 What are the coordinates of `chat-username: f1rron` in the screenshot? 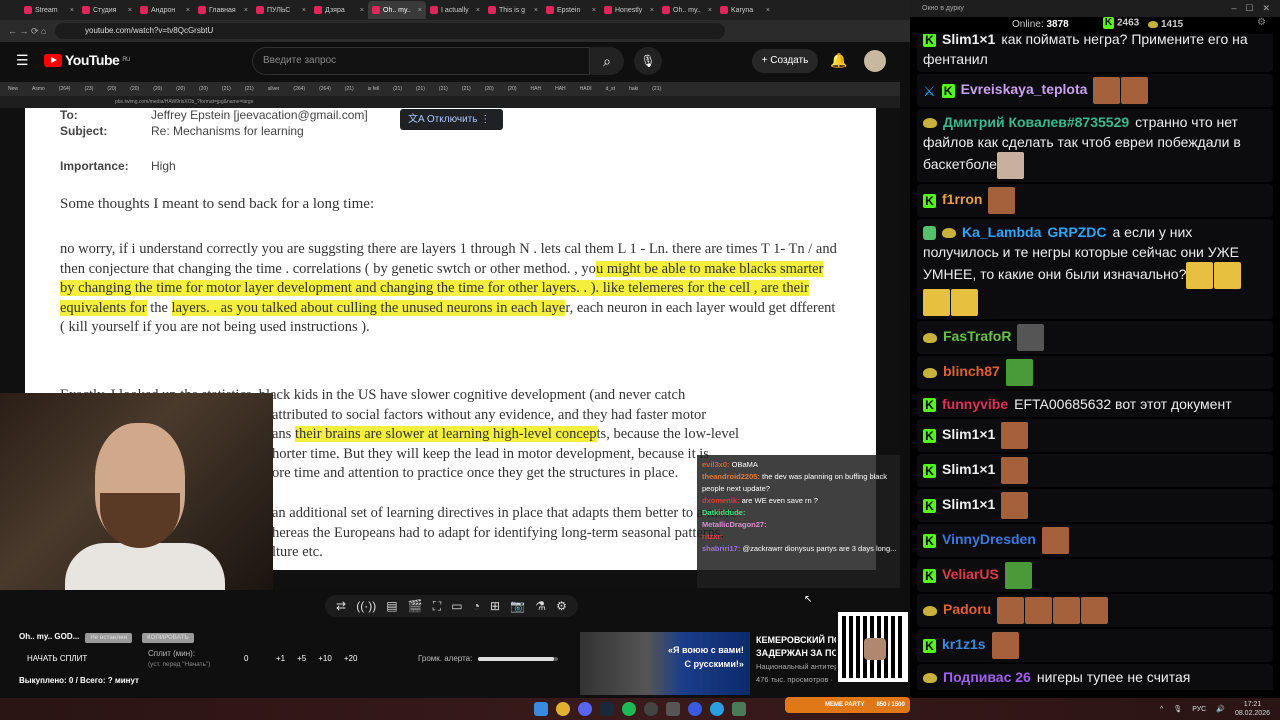 It's located at (962, 199).